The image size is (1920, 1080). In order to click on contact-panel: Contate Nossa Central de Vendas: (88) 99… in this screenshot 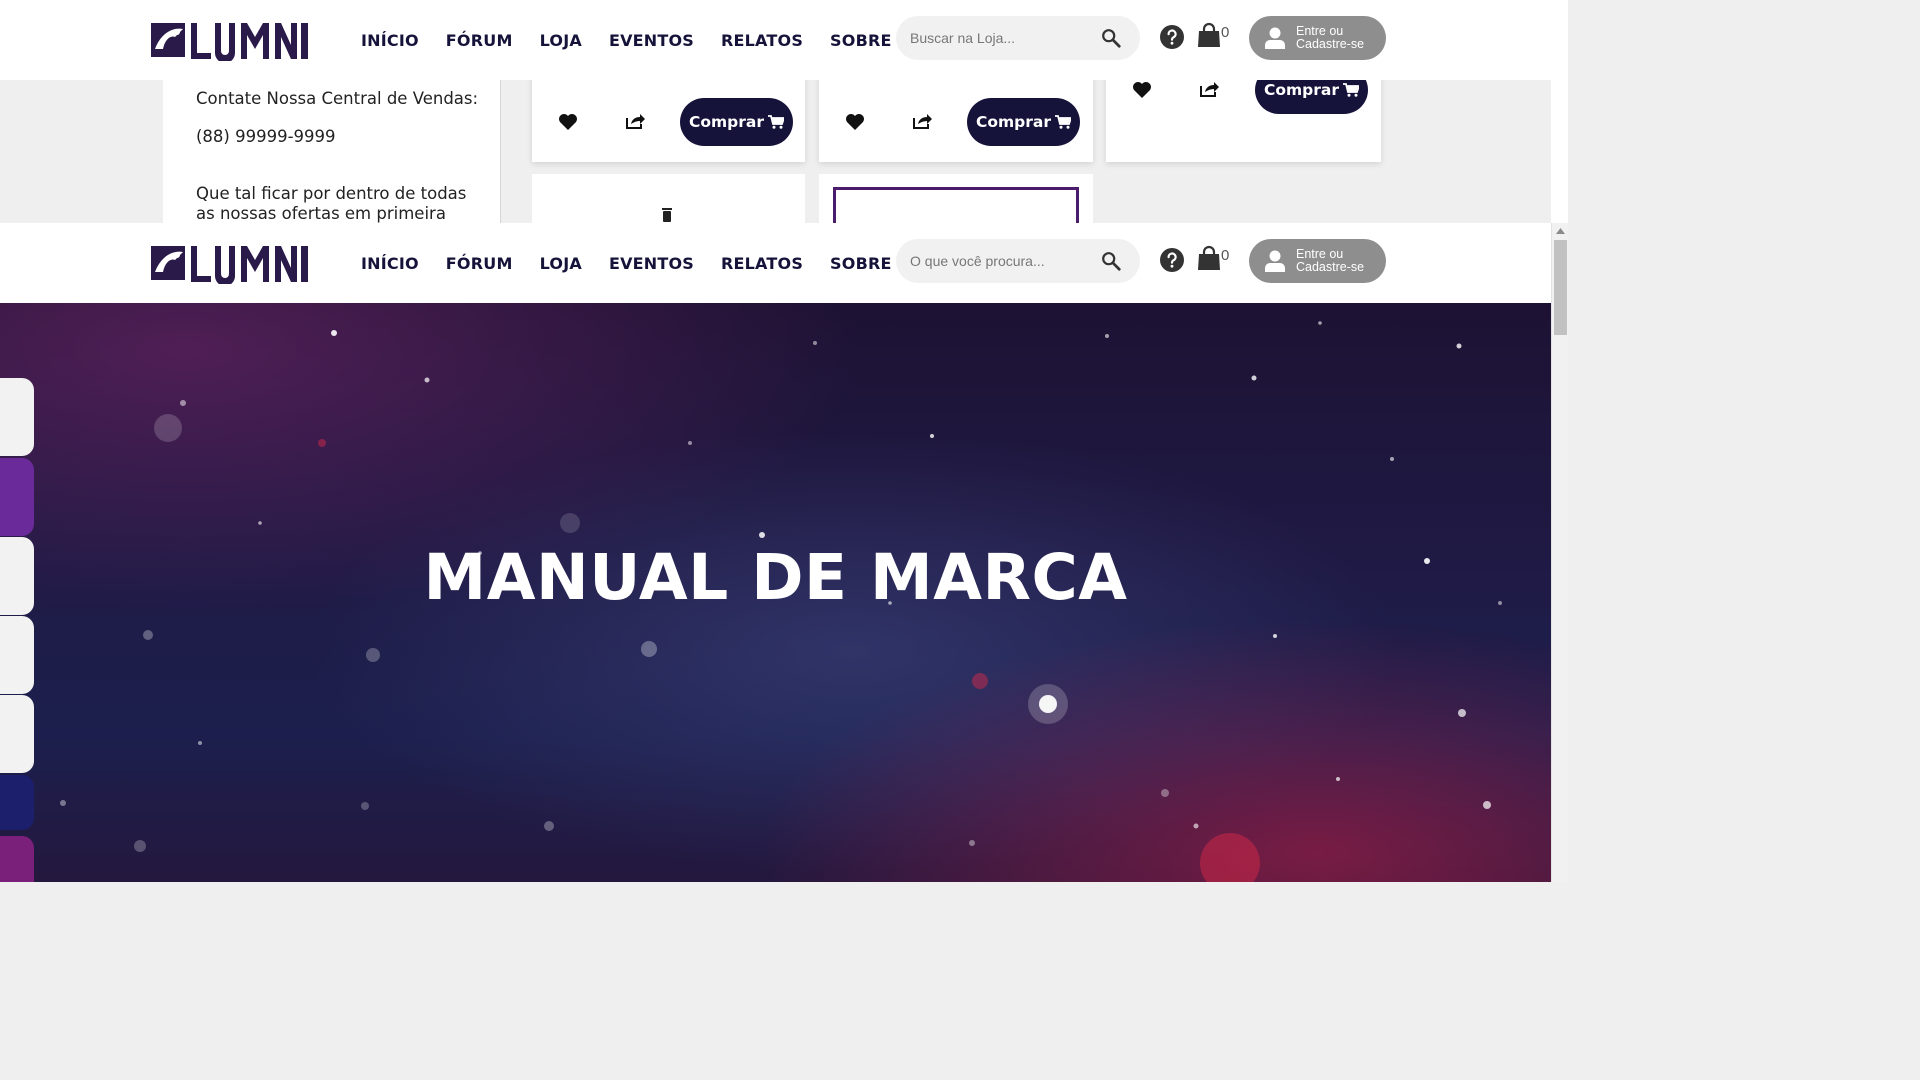, I will do `click(332, 151)`.